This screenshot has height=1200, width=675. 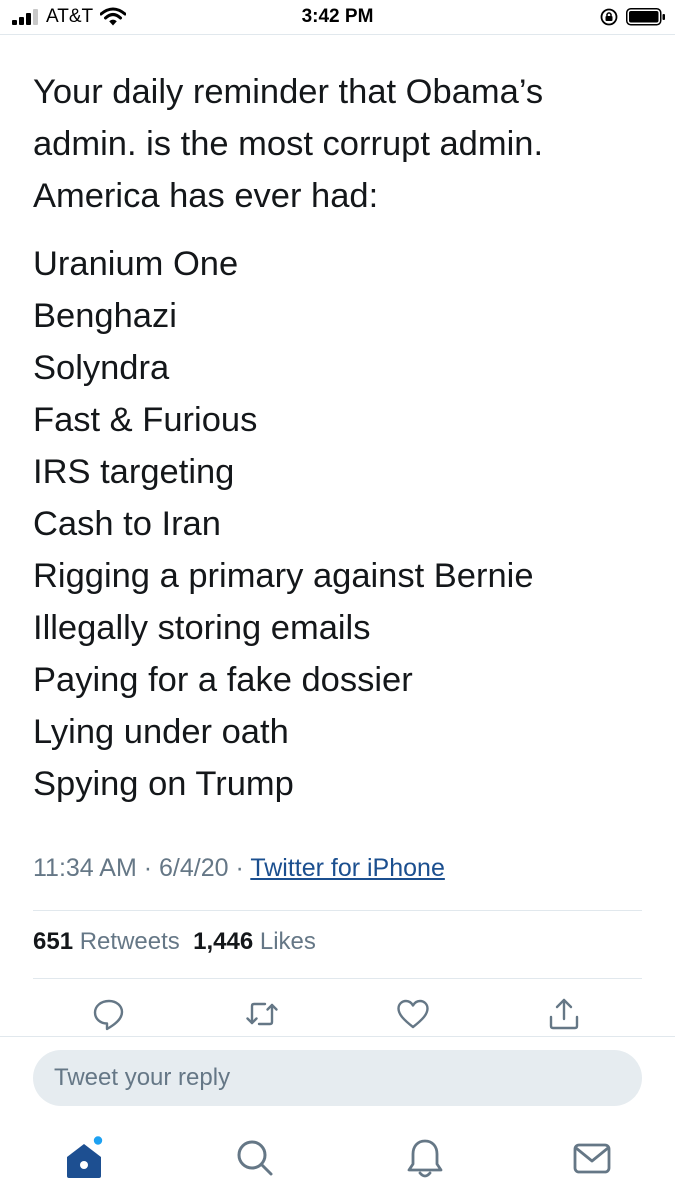 What do you see at coordinates (134, 472) in the screenshot?
I see `list-item: IRS targeting` at bounding box center [134, 472].